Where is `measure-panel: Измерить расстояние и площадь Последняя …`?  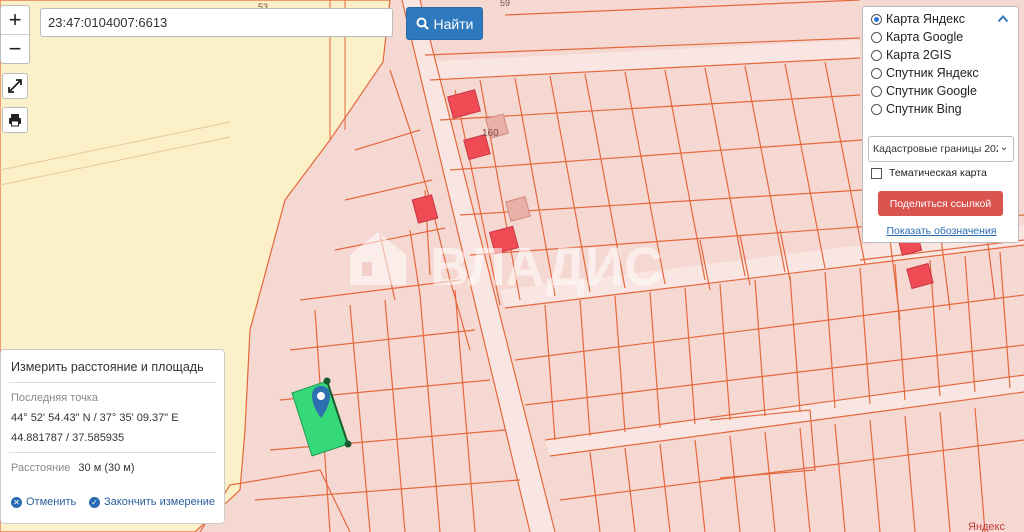 measure-panel: Измерить расстояние и площадь Последняя … is located at coordinates (112, 436).